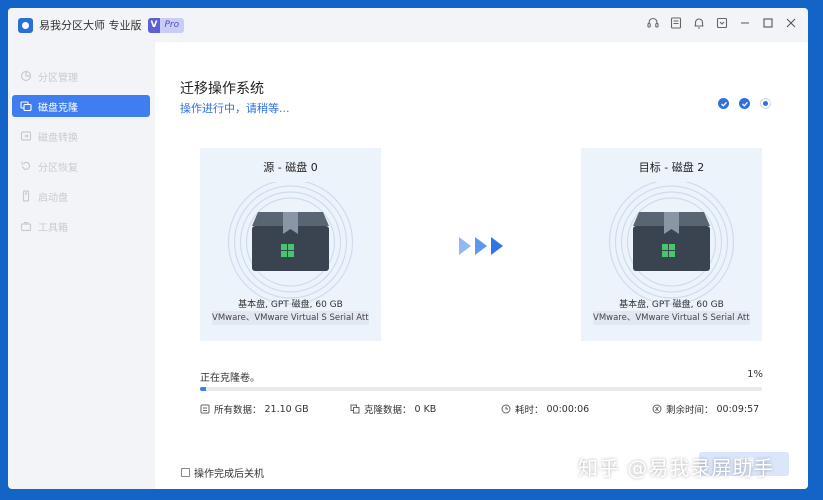  Describe the element at coordinates (408, 25) in the screenshot. I see `titlebar: 易我分区大师 专业版 V Pro` at that location.